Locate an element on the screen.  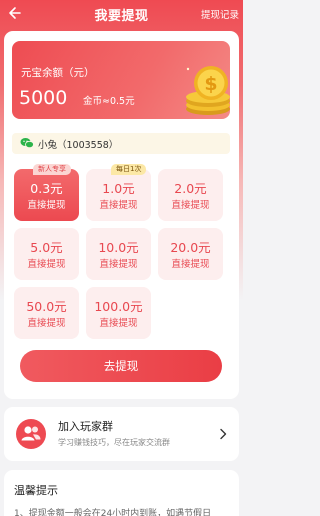
gold-coin-stack-icon: $ is located at coordinates (208, 90).